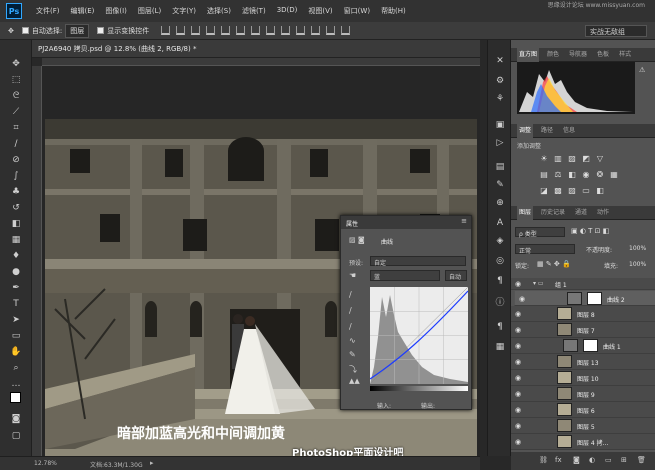 This screenshot has width=655, height=470. What do you see at coordinates (456, 275) in the screenshot?
I see `auto-button: 自动` at bounding box center [456, 275].